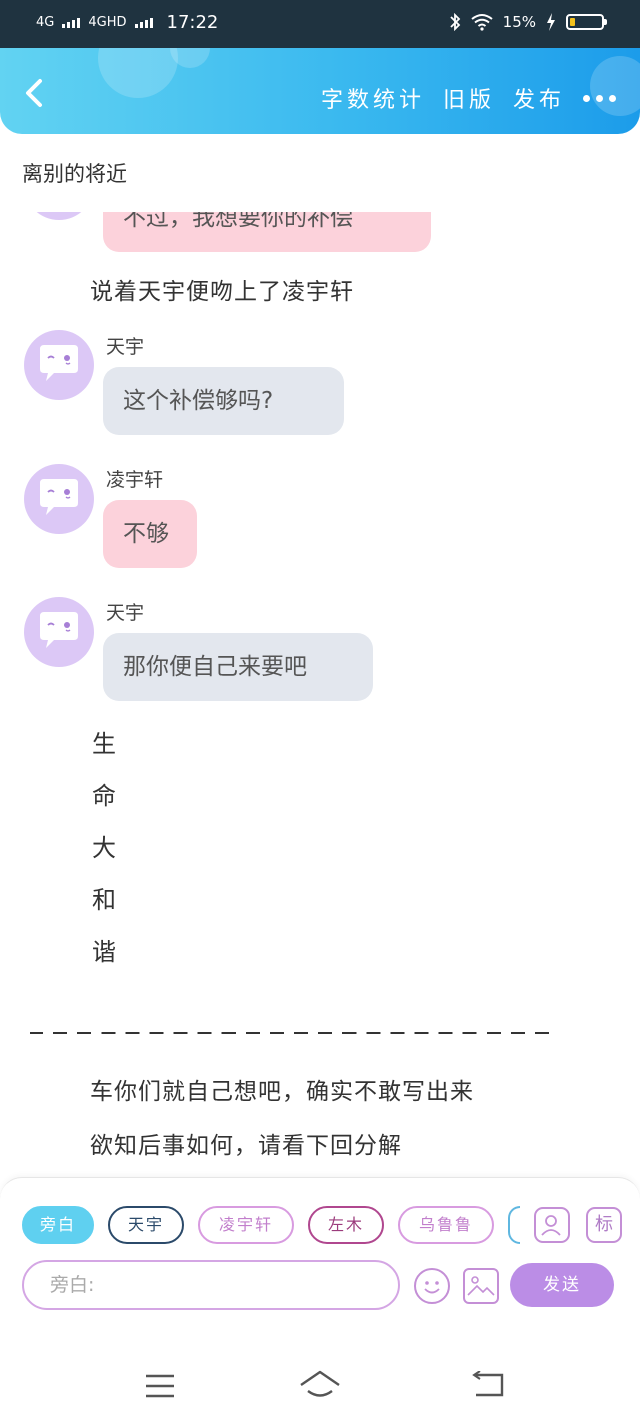  I want to click on message-input, so click(211, 1285).